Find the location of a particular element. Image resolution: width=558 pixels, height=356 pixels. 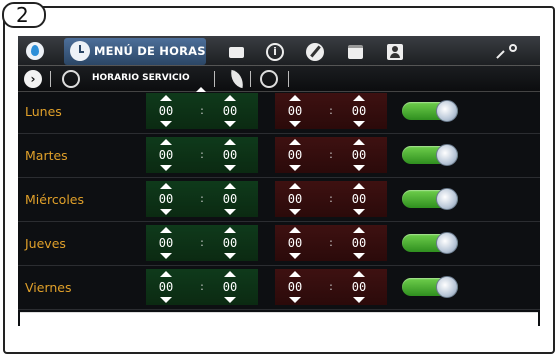

day-label: Viernes is located at coordinates (48, 287).